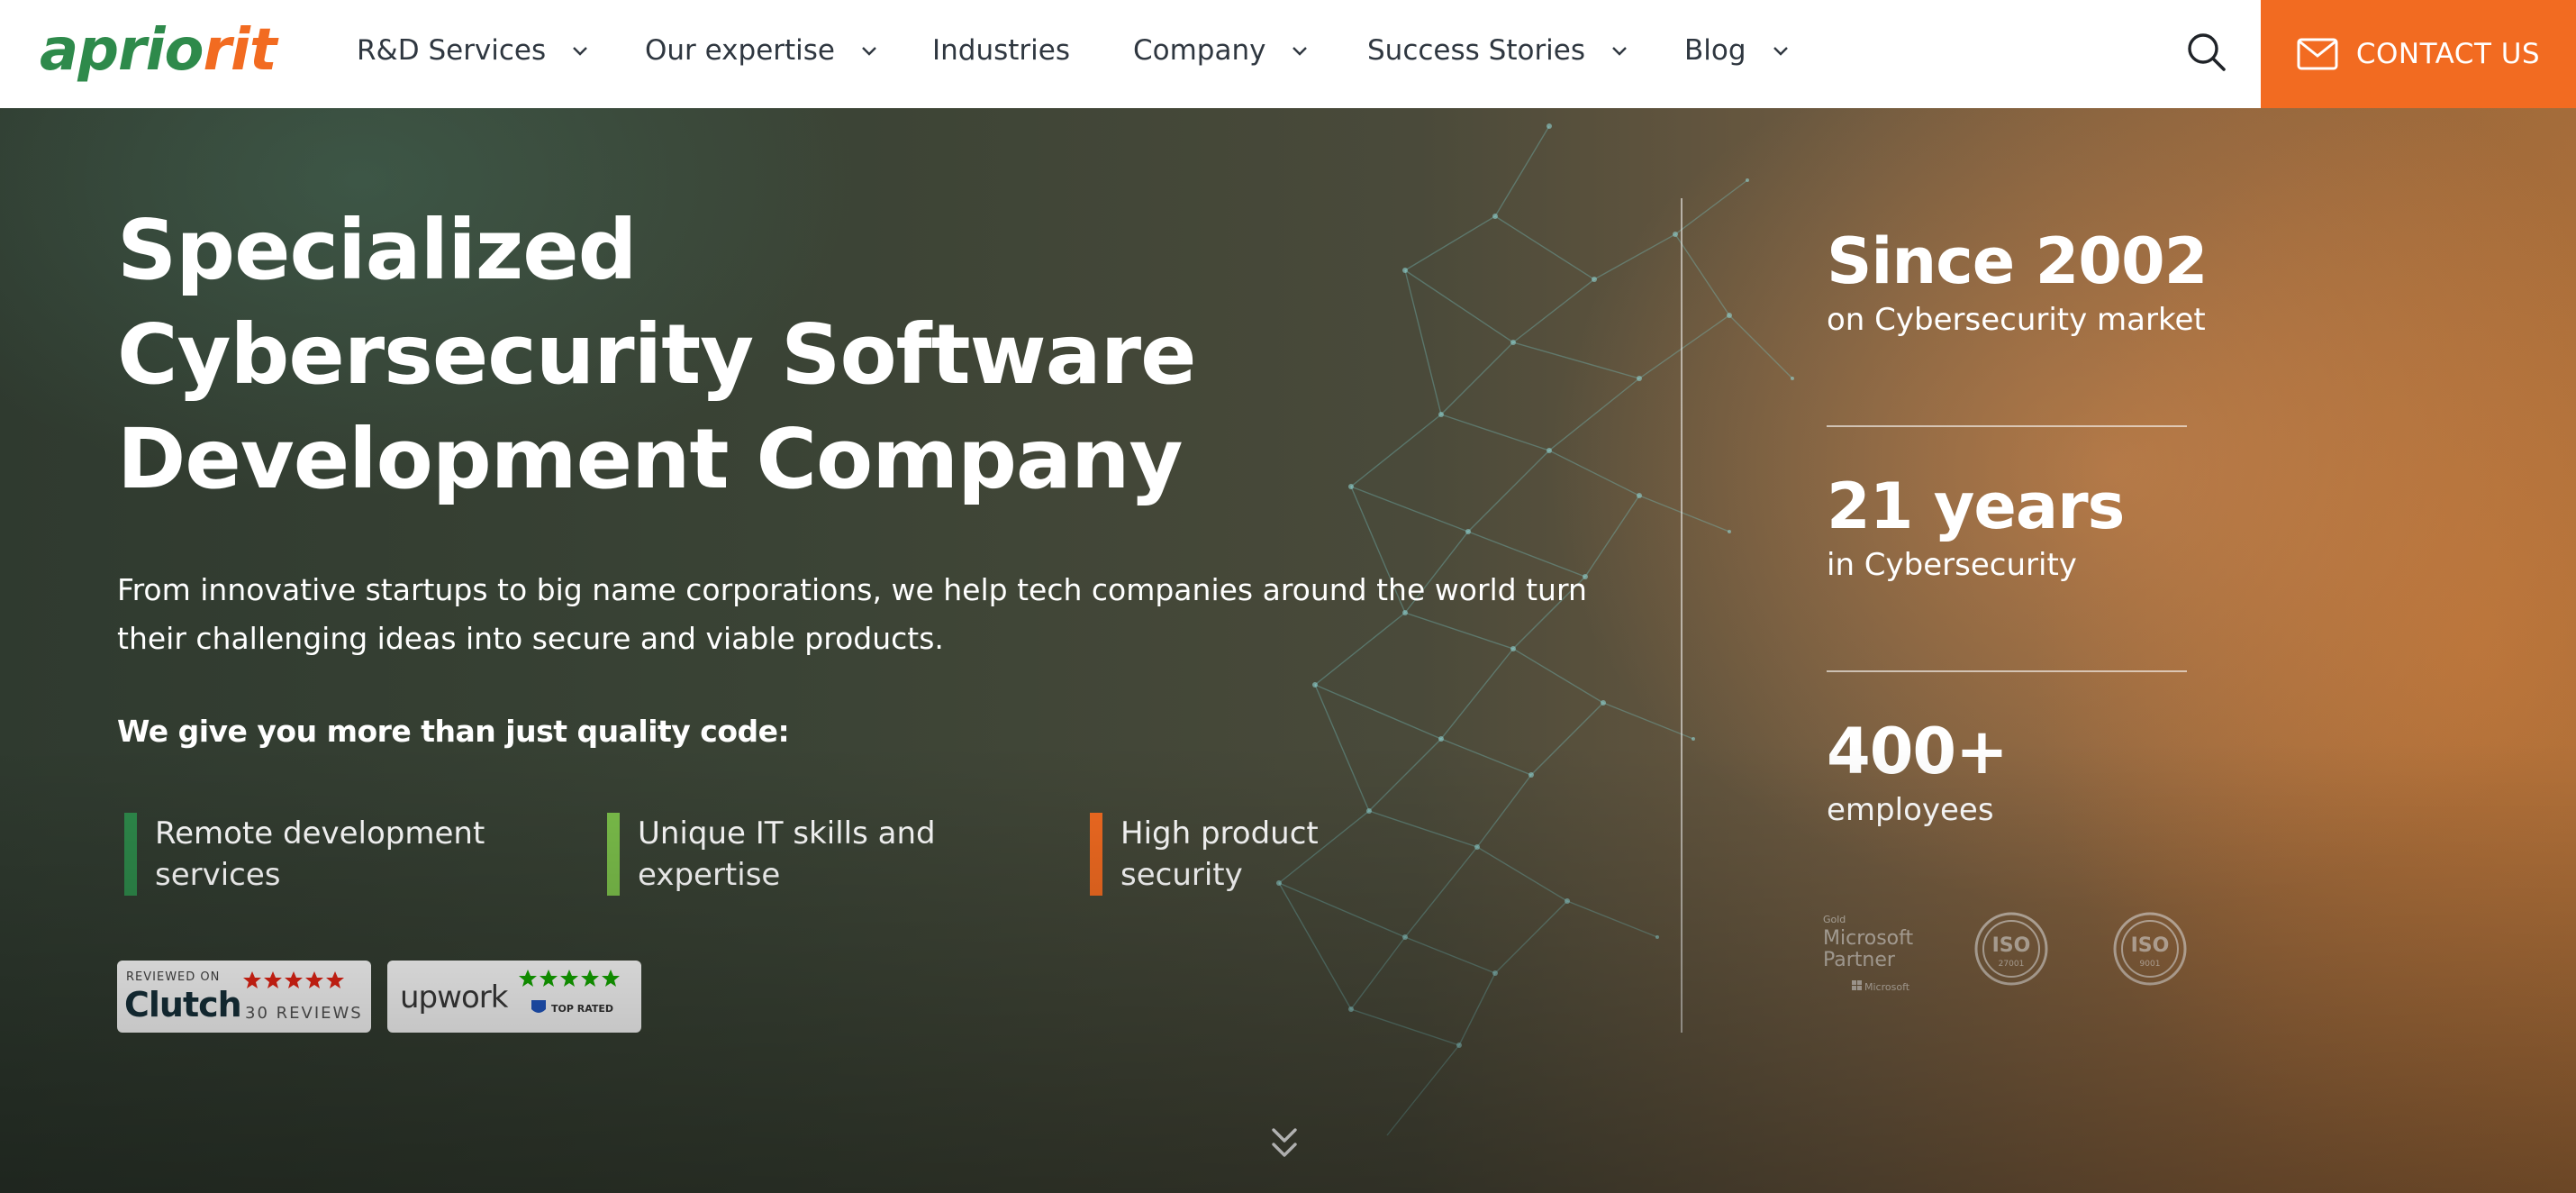 This screenshot has height=1193, width=2576. I want to click on contact-us-label: CONTACT US, so click(2448, 54).